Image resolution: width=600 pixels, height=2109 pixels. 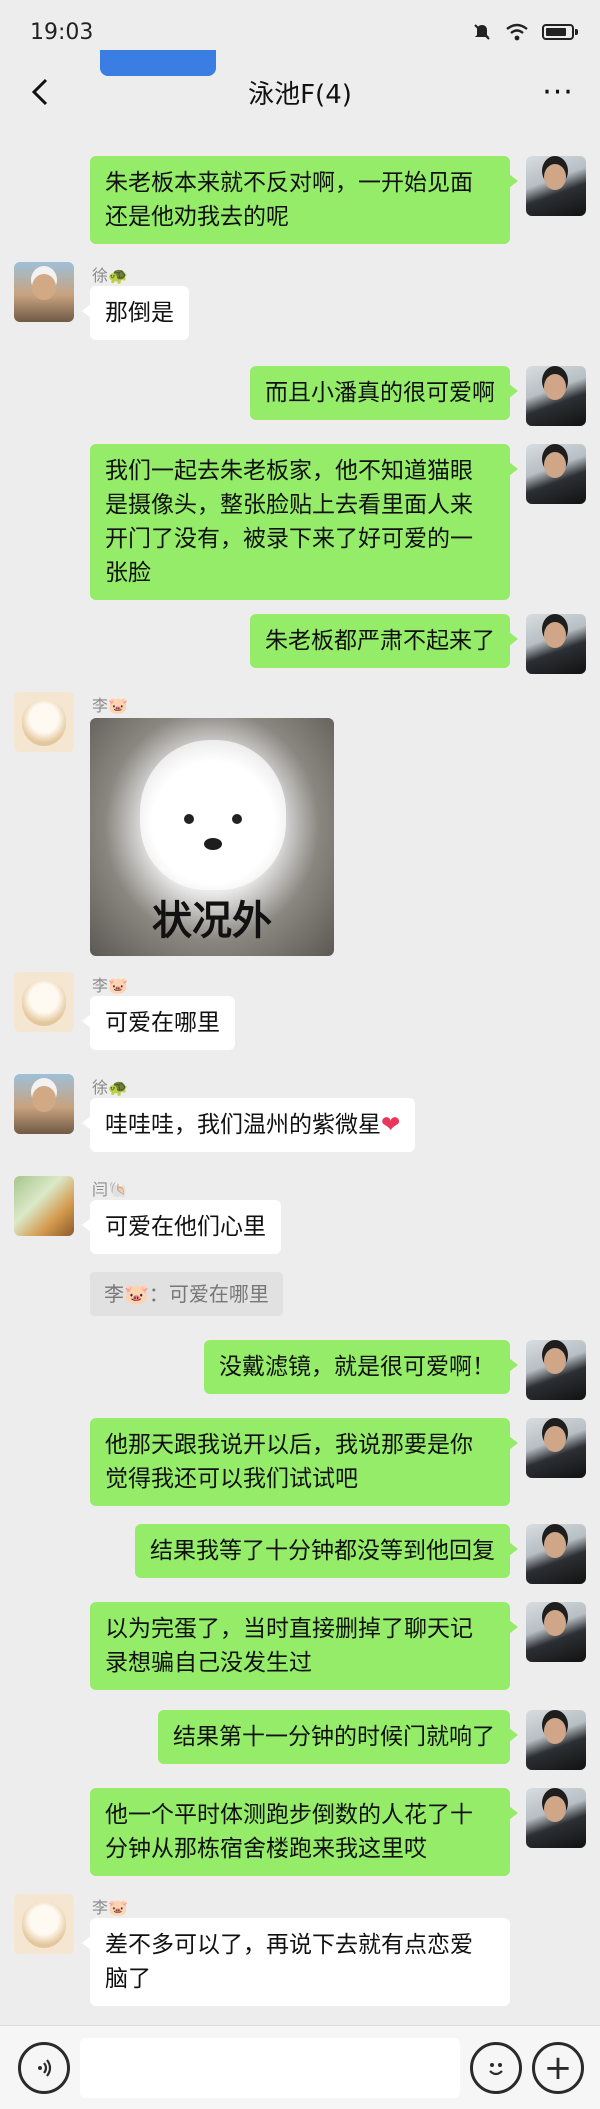 I want to click on message-bubble: 结果我等了十分钟都没等到他回复, so click(x=326, y=1551).